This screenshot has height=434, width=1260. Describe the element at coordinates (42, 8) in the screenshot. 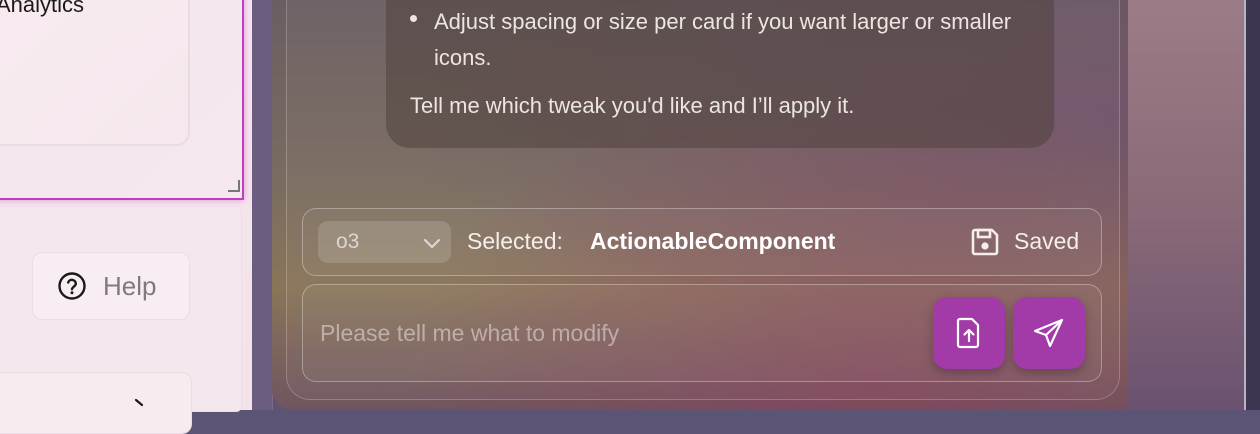

I see `component-card-title: Analytics` at that location.